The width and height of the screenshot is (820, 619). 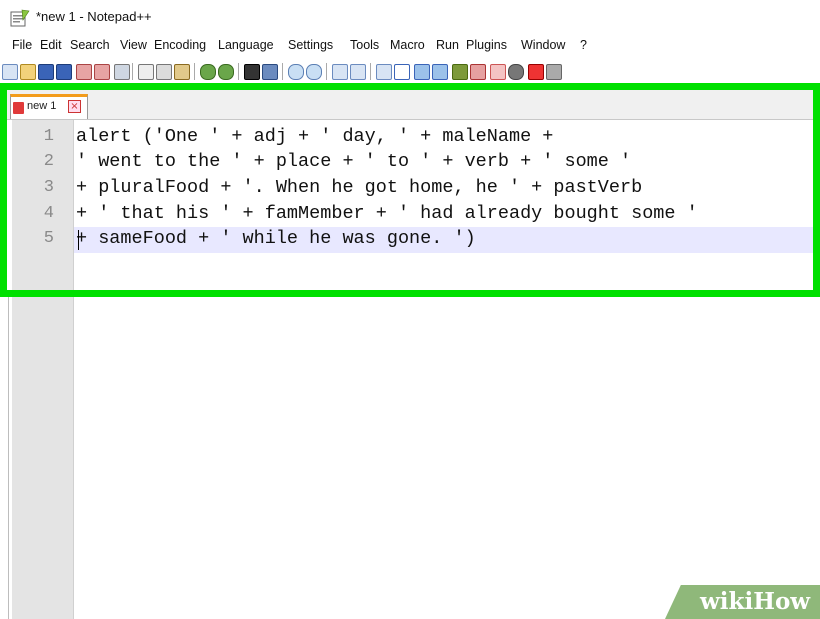 What do you see at coordinates (498, 72) in the screenshot?
I see `monitoring-icon` at bounding box center [498, 72].